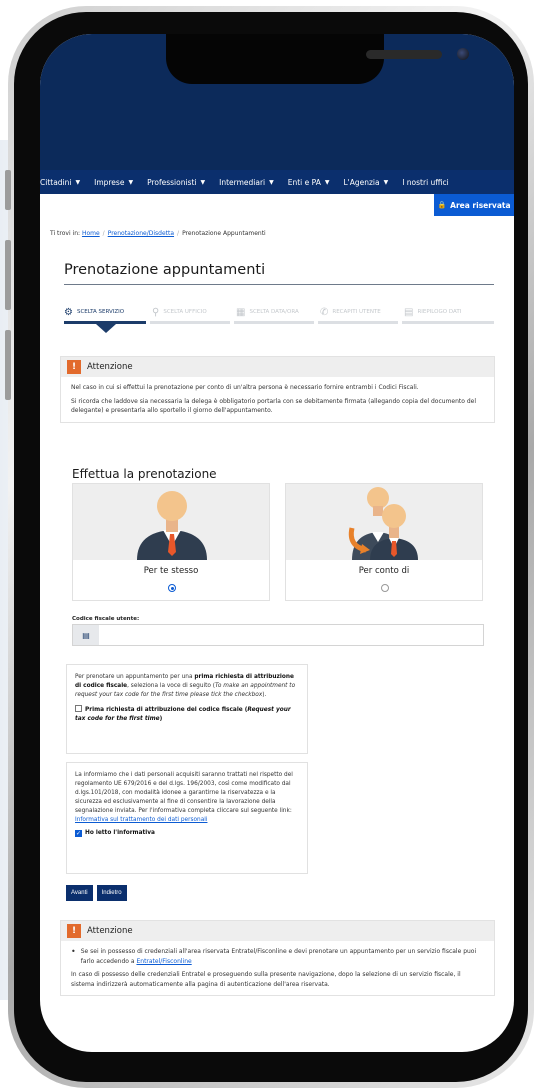 This screenshot has height=1090, width=538. Describe the element at coordinates (135, 677) in the screenshot. I see `text-part: Per prenotare un appuntamento per una` at that location.